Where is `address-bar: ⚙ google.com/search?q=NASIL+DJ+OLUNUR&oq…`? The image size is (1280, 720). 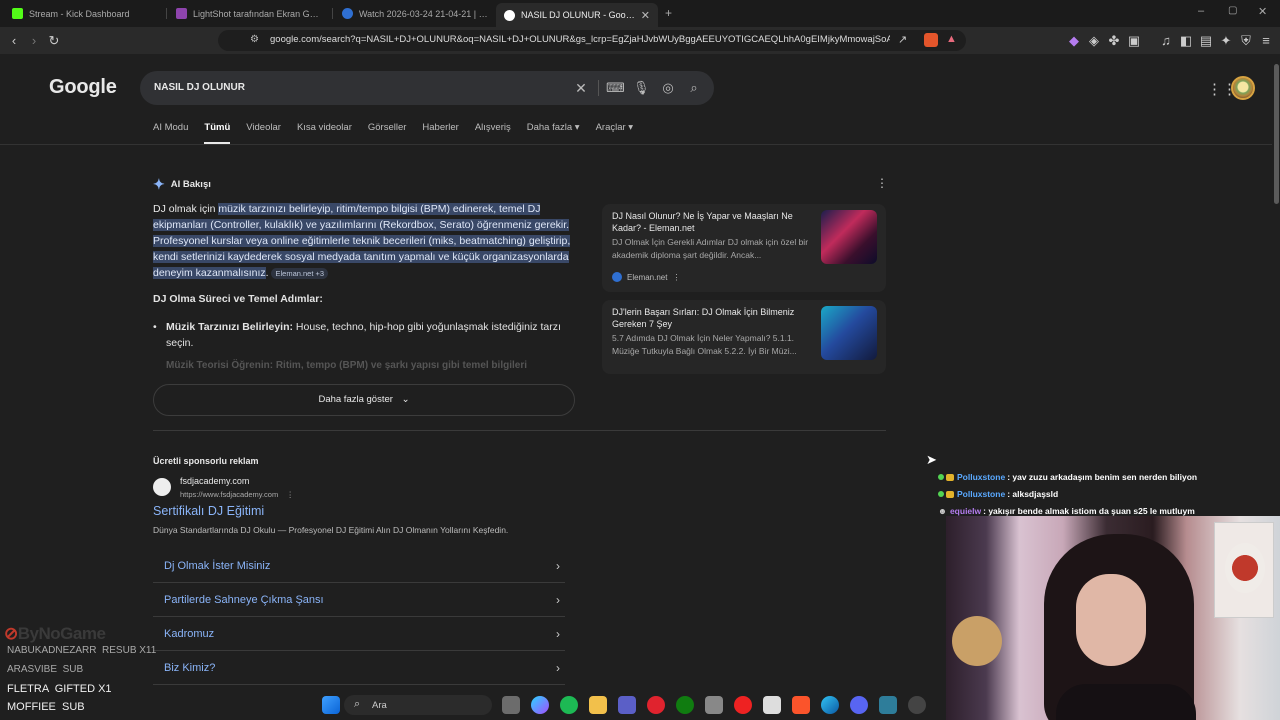 address-bar: ⚙ google.com/search?q=NASIL+DJ+OLUNUR&oq… is located at coordinates (592, 40).